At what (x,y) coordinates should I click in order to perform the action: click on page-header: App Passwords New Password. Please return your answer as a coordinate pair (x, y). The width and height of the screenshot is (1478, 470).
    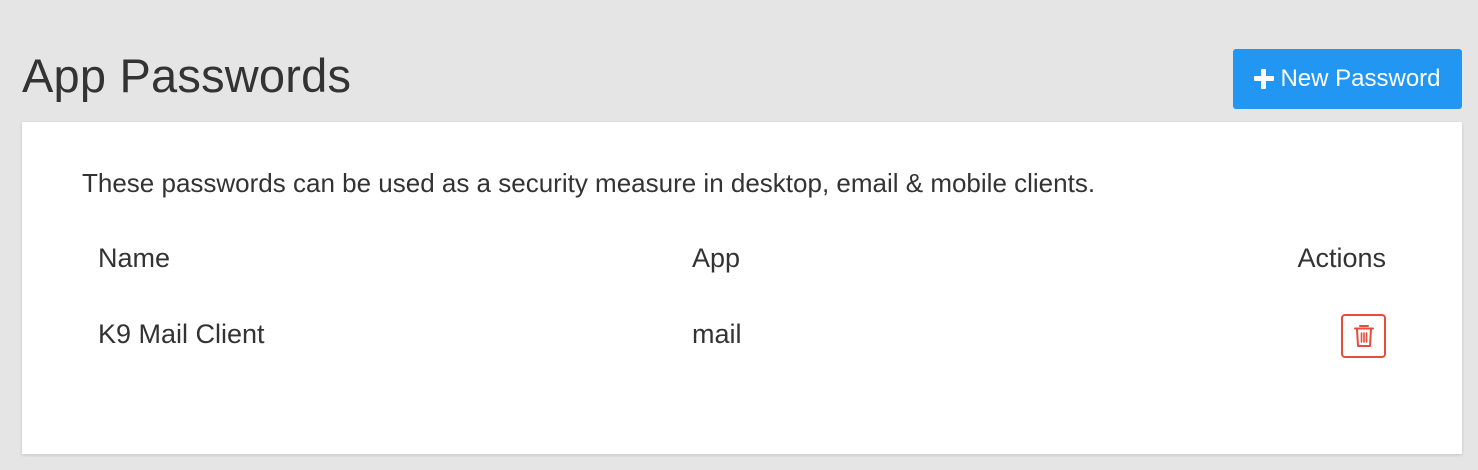
    Looking at the image, I should click on (742, 79).